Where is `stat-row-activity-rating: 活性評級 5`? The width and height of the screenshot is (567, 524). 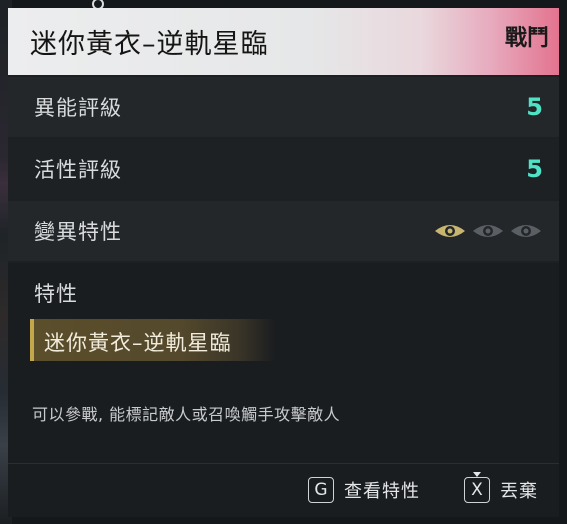 stat-row-activity-rating: 活性評級 5 is located at coordinates (283, 169).